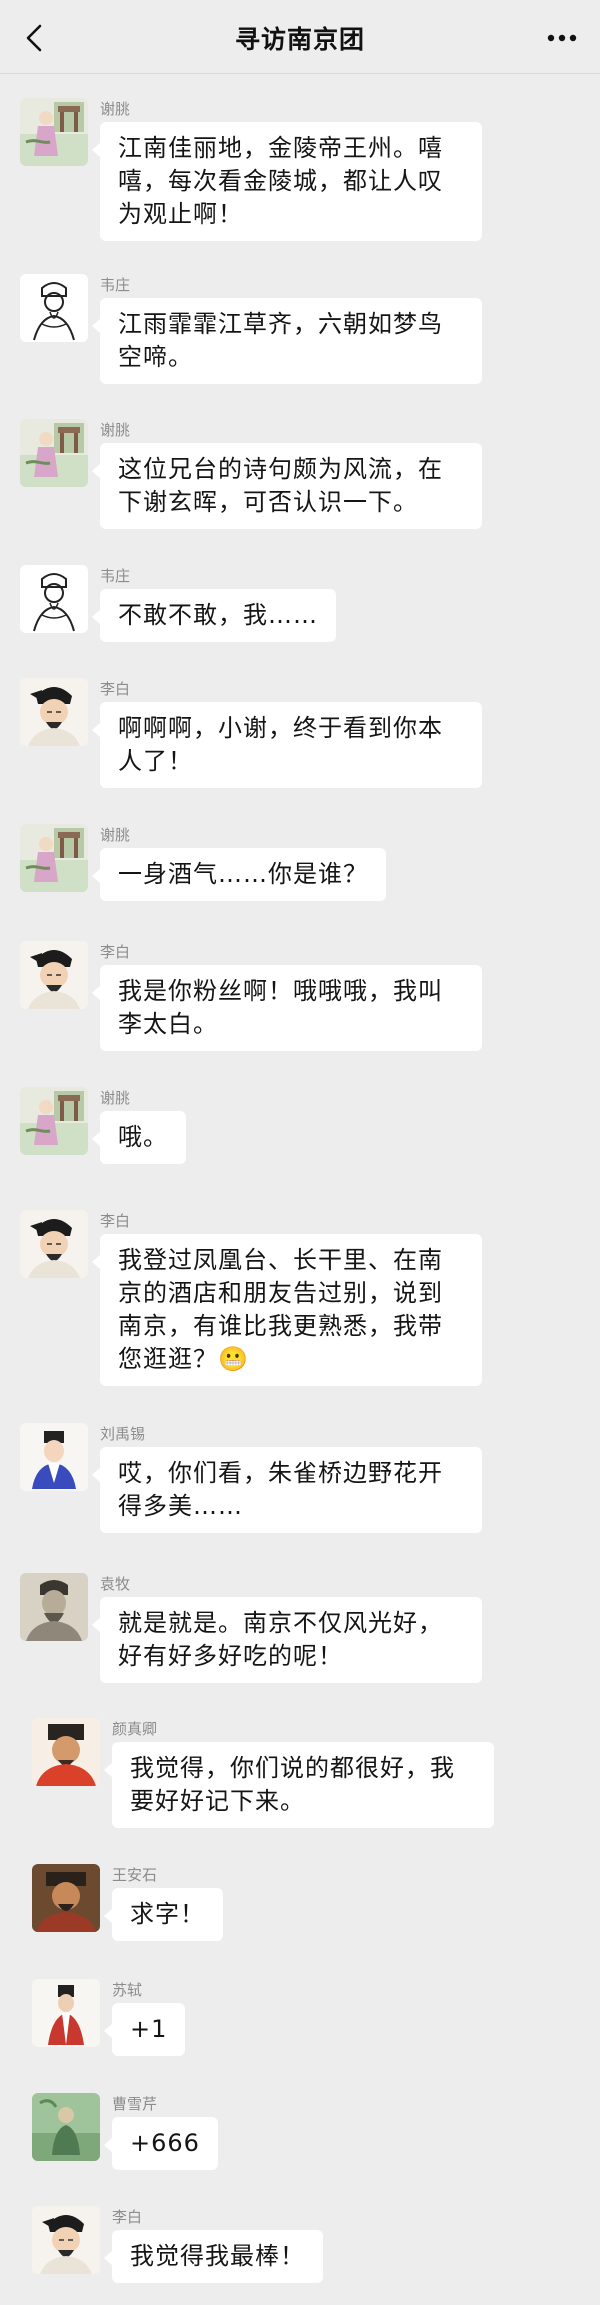 Image resolution: width=600 pixels, height=2305 pixels. Describe the element at coordinates (66, 2013) in the screenshot. I see `sushi-avatar` at that location.